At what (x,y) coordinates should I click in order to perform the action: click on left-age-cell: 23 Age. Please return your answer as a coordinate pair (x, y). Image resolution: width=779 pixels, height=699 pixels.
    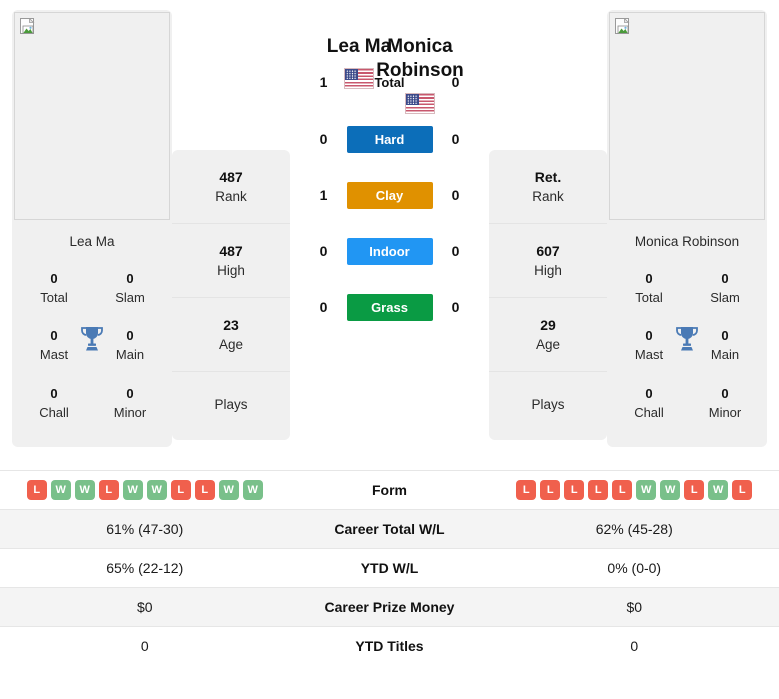
    Looking at the image, I should click on (231, 335).